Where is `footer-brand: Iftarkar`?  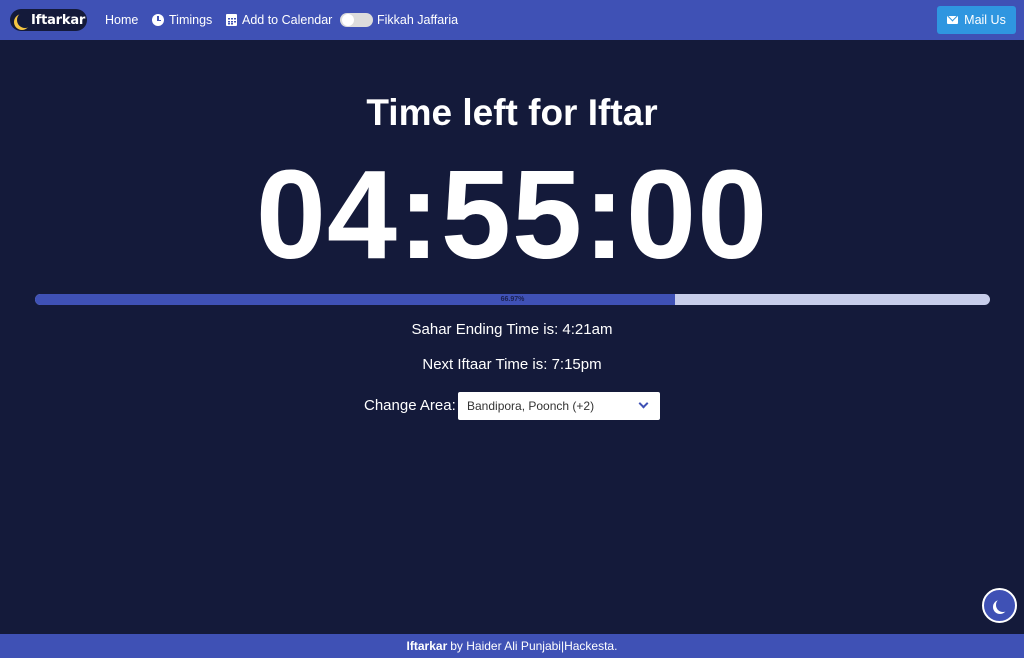 footer-brand: Iftarkar is located at coordinates (427, 646).